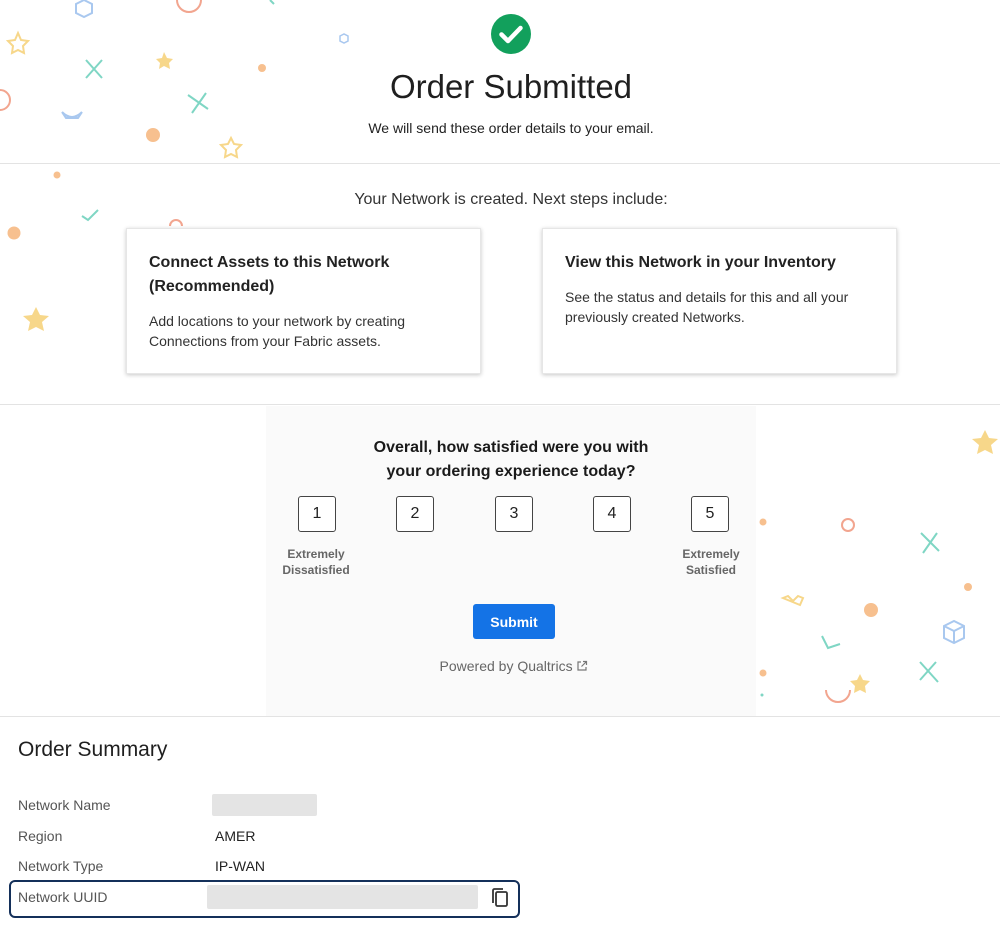 The width and height of the screenshot is (1000, 935). I want to click on page-title: Order Submitted, so click(511, 86).